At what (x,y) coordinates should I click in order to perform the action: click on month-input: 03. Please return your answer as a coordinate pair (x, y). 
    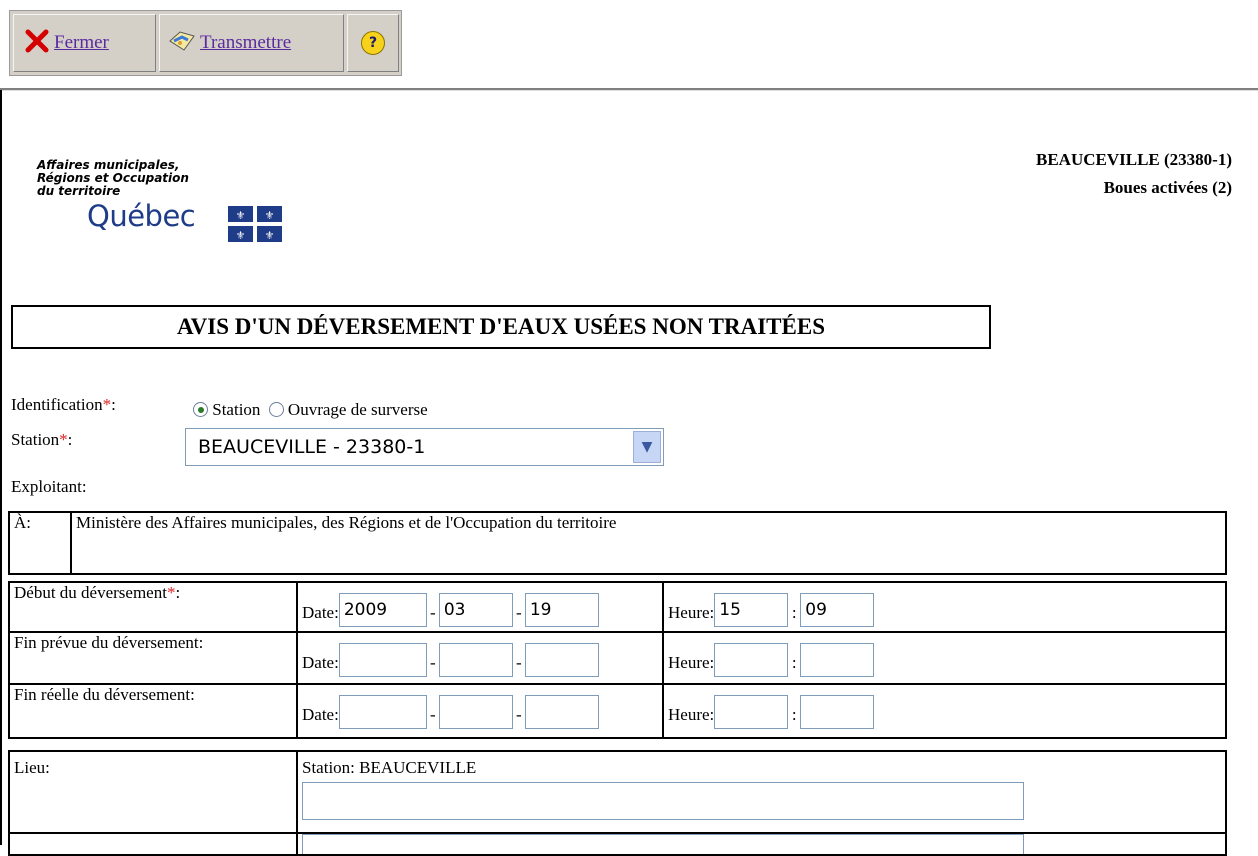
    Looking at the image, I should click on (475, 610).